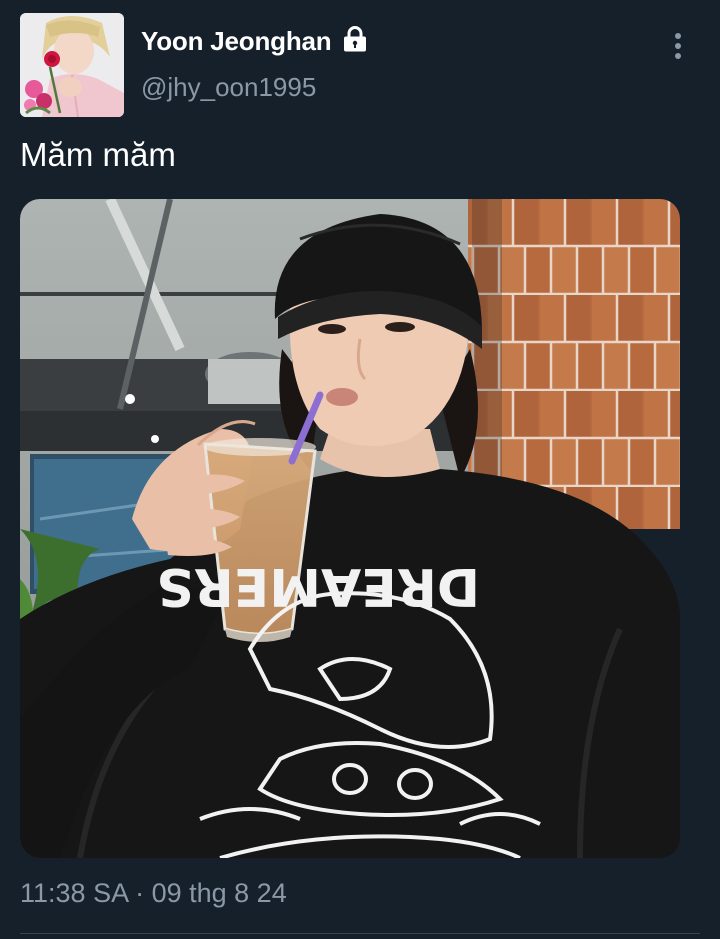  What do you see at coordinates (678, 47) in the screenshot?
I see `more-vertical-icon` at bounding box center [678, 47].